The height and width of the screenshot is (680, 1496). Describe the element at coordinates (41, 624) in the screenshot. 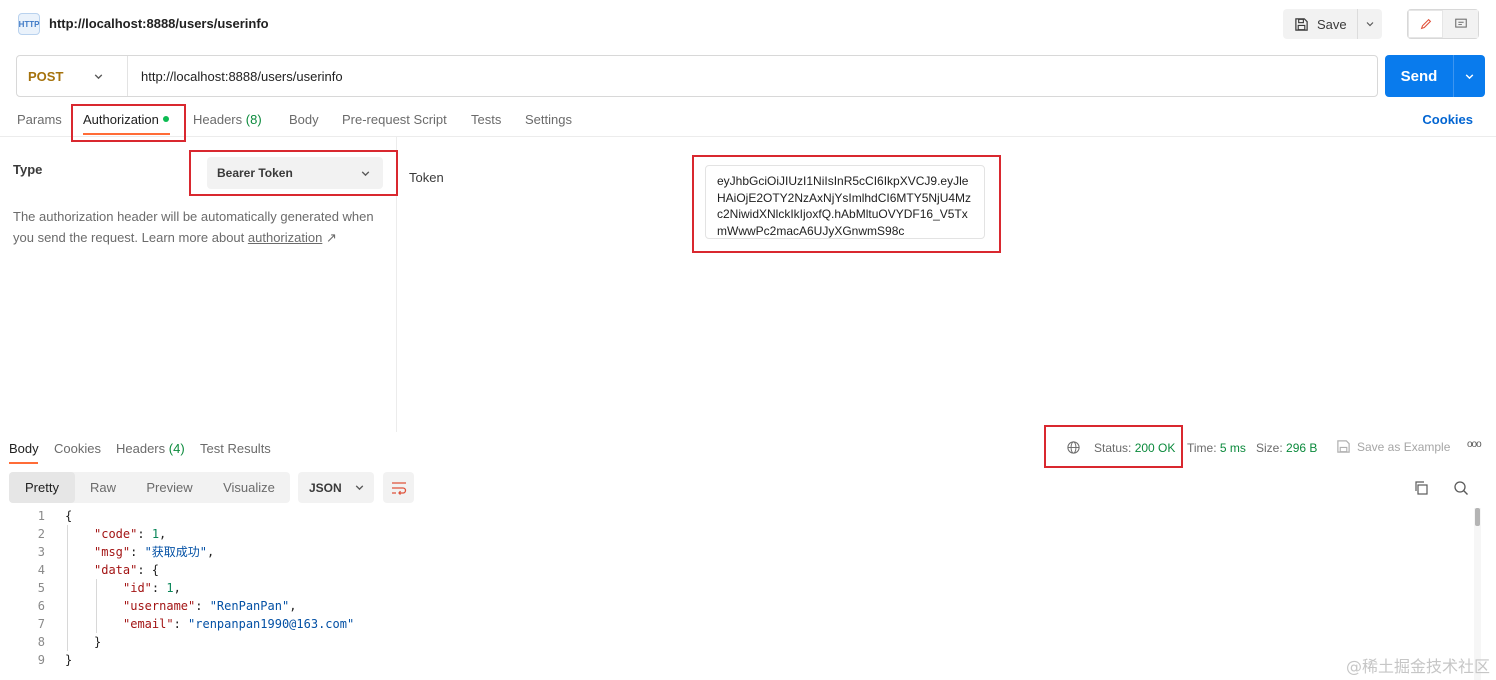

I see `line-number: 7` at that location.